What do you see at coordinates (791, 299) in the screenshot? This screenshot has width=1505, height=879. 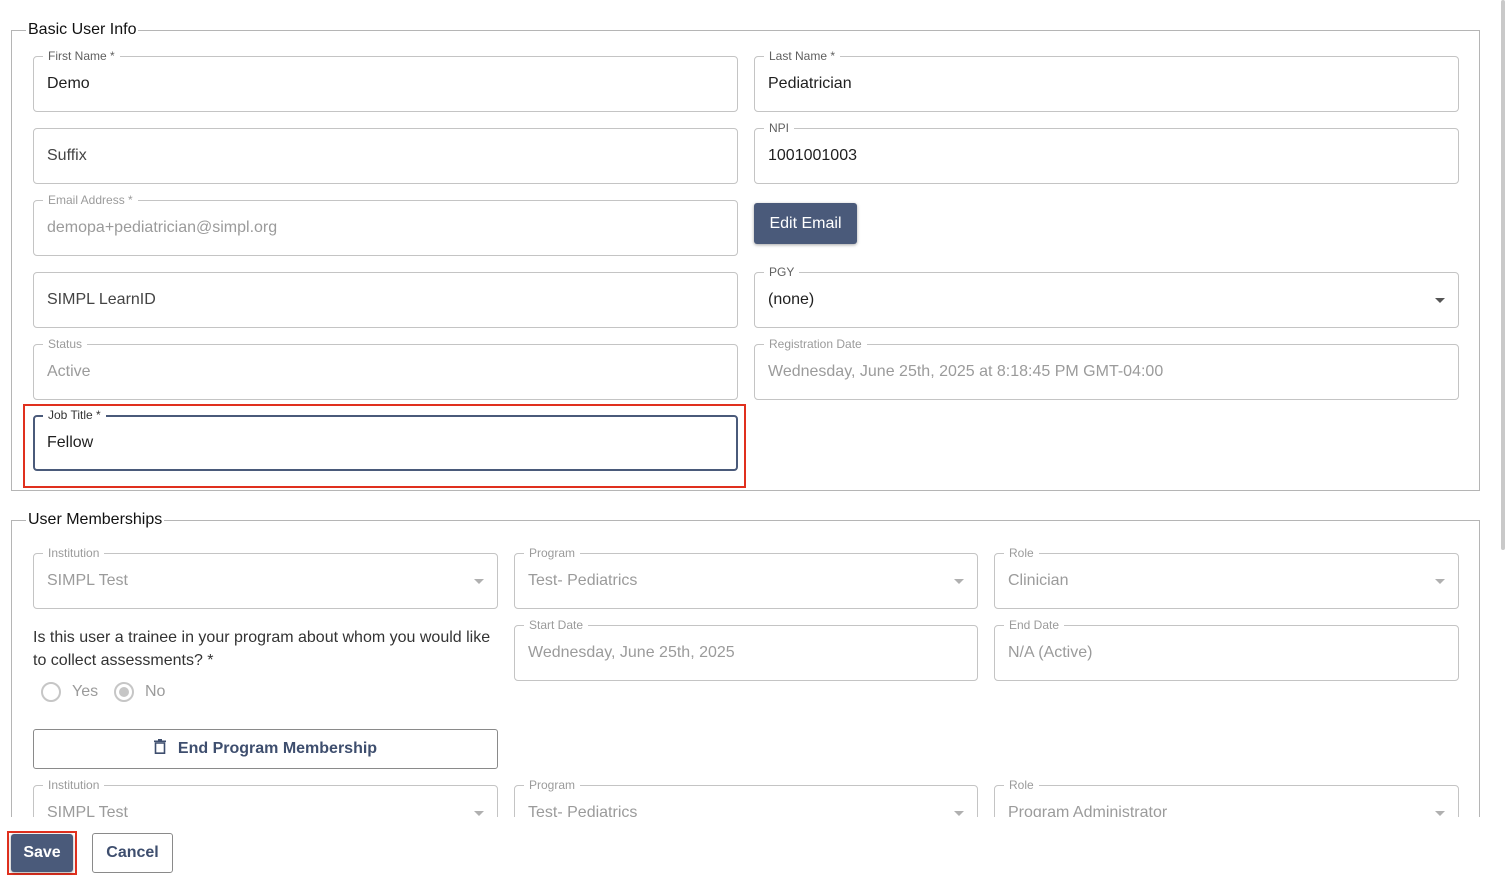 I see `pgy-value: (none)` at bounding box center [791, 299].